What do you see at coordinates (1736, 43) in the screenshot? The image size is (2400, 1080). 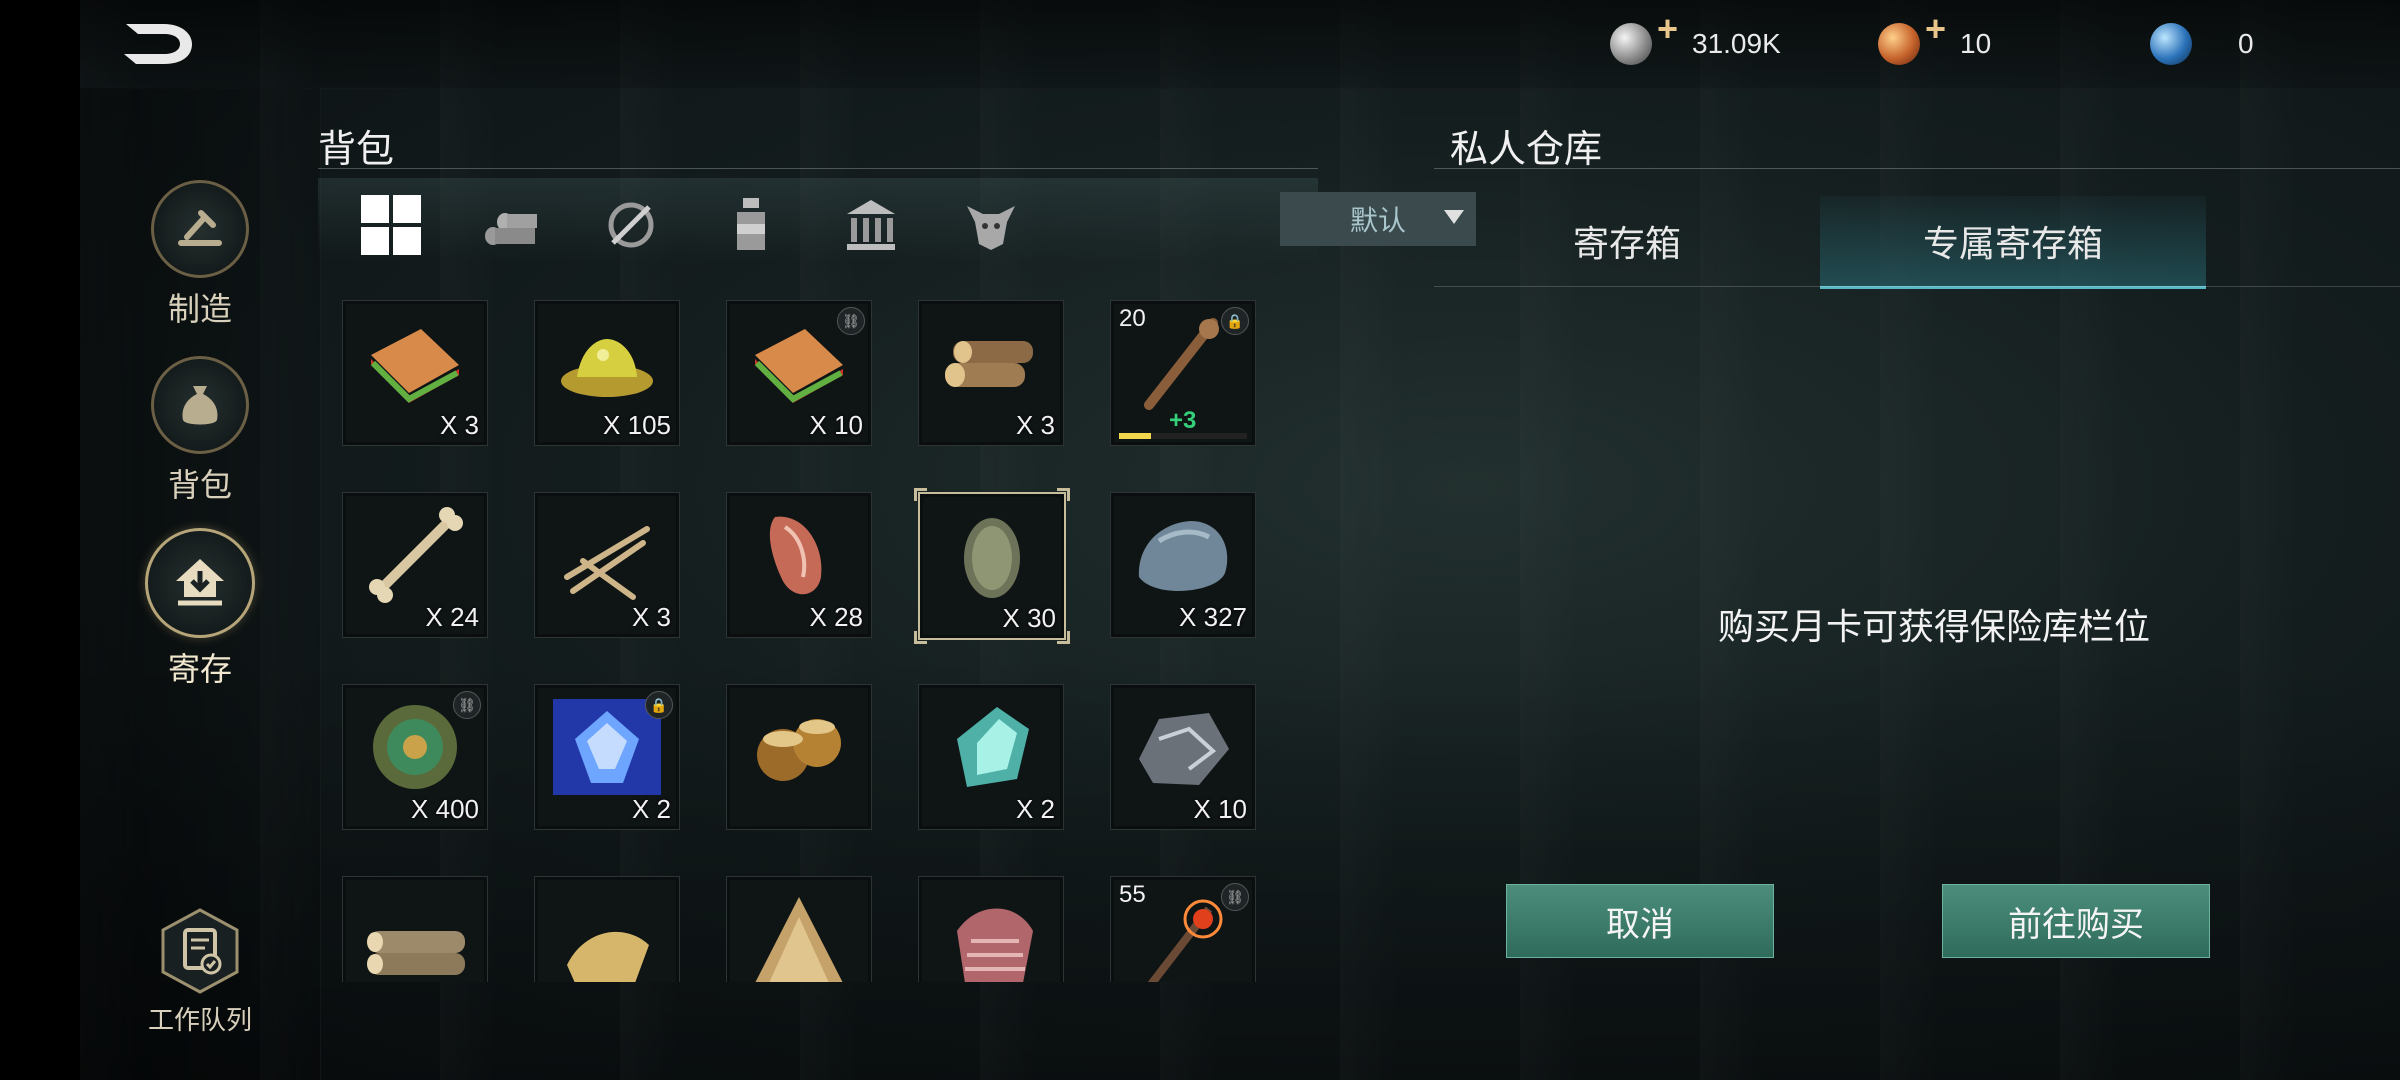 I see `silver-amount: 31.09K` at bounding box center [1736, 43].